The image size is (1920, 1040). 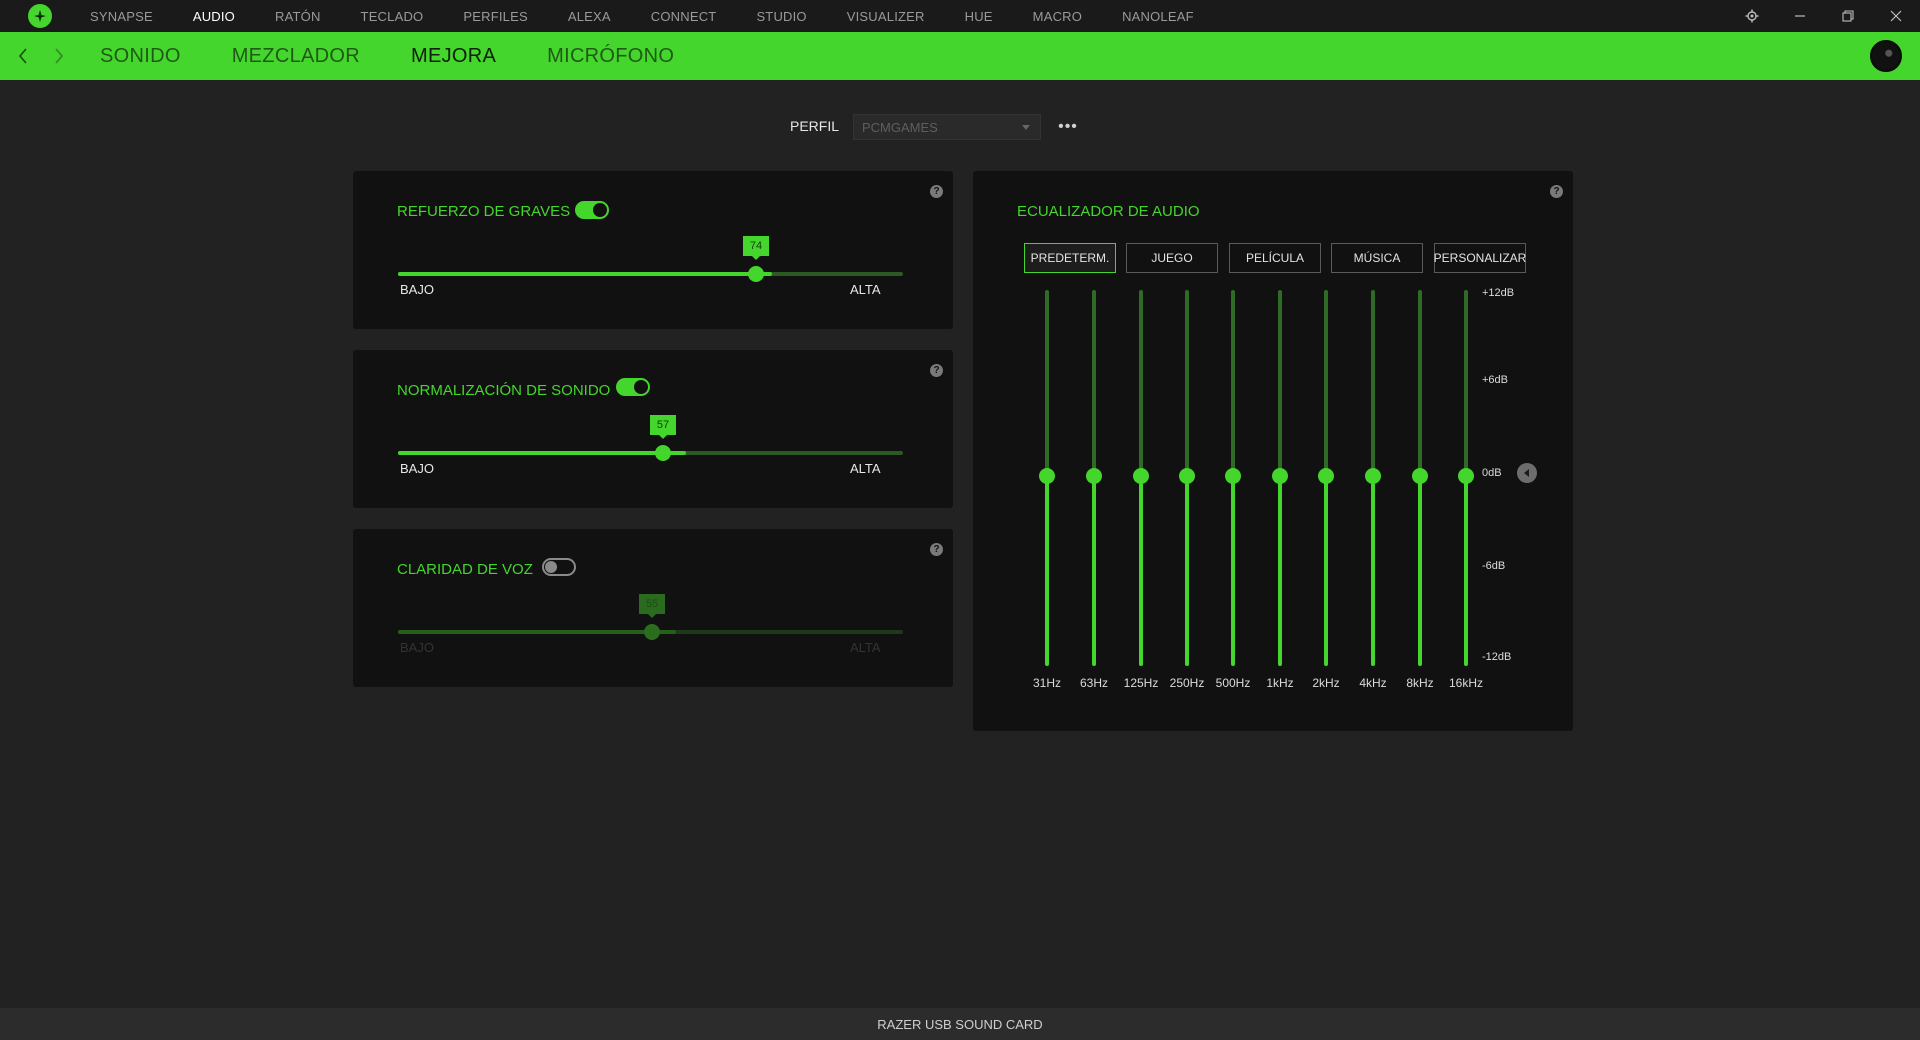 I want to click on voice-clarity-value-badge: 55, so click(x=652, y=606).